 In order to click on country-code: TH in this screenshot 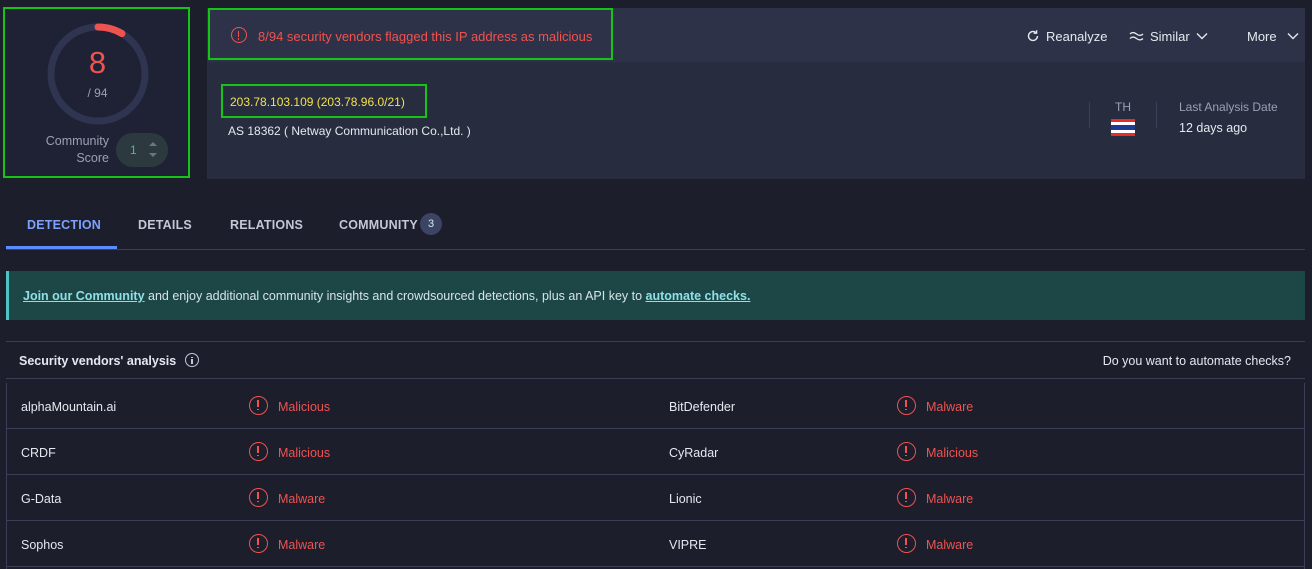, I will do `click(1123, 107)`.